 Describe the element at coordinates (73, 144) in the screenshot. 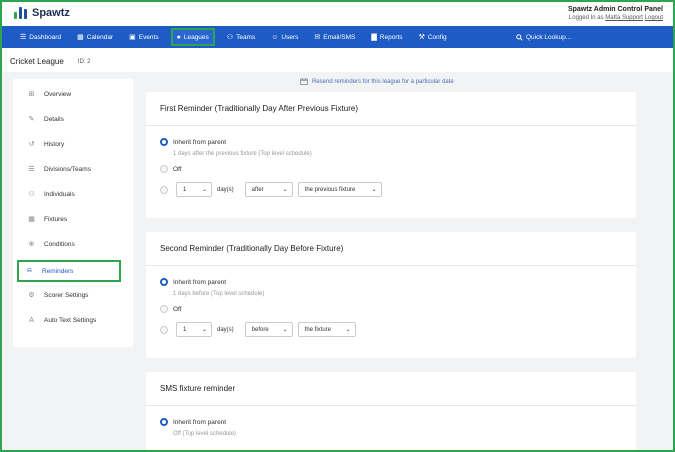

I see `sidebar-item-history: ↺ History` at that location.